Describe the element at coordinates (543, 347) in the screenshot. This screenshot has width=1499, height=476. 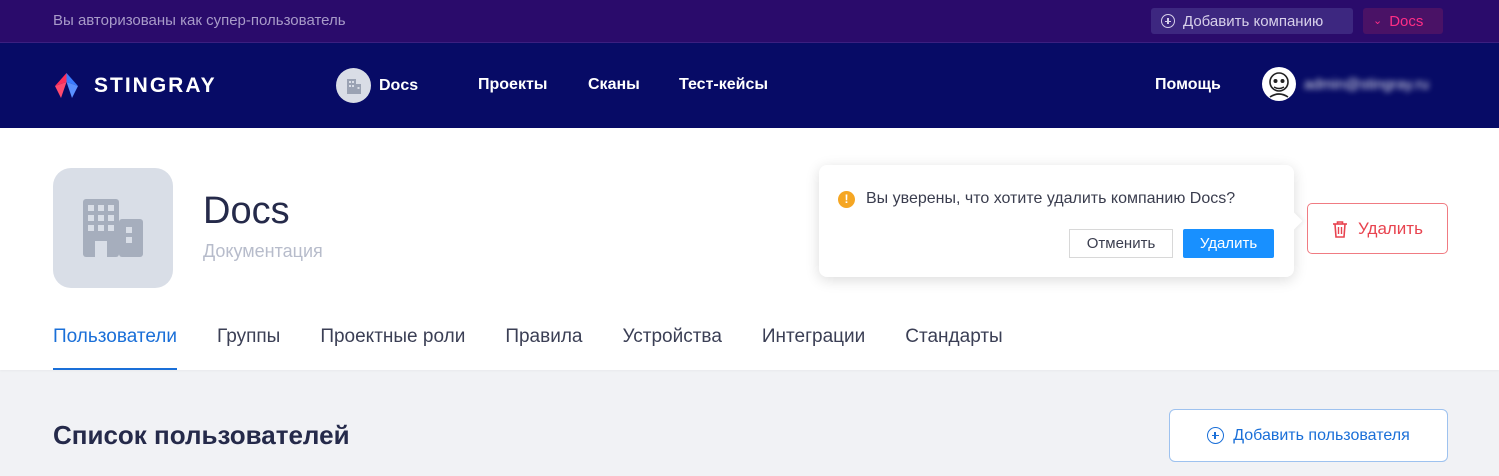
I see `tab-rules: Правила` at that location.